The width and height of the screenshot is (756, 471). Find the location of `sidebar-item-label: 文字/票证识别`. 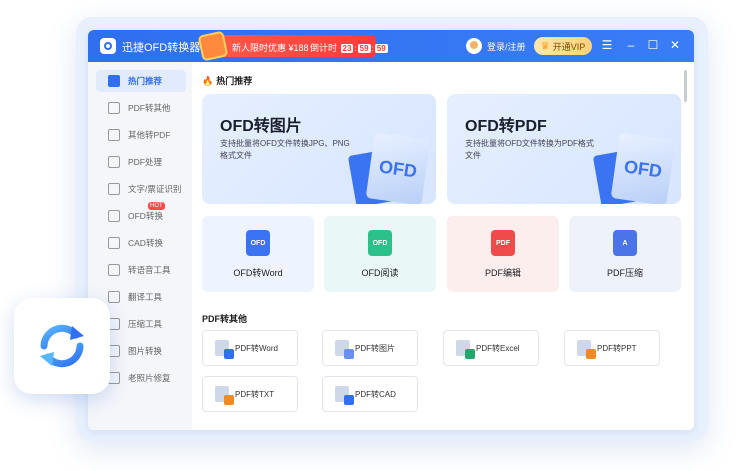

sidebar-item-label: 文字/票证识别 is located at coordinates (155, 189).